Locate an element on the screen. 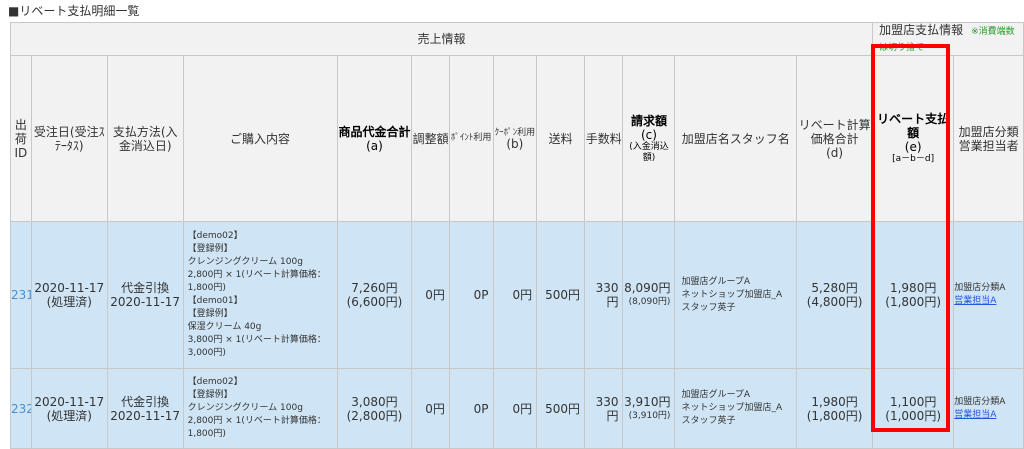 Image resolution: width=1024 pixels, height=449 pixels. col-rebate-pay-label: リベート支払額 is located at coordinates (913, 126).